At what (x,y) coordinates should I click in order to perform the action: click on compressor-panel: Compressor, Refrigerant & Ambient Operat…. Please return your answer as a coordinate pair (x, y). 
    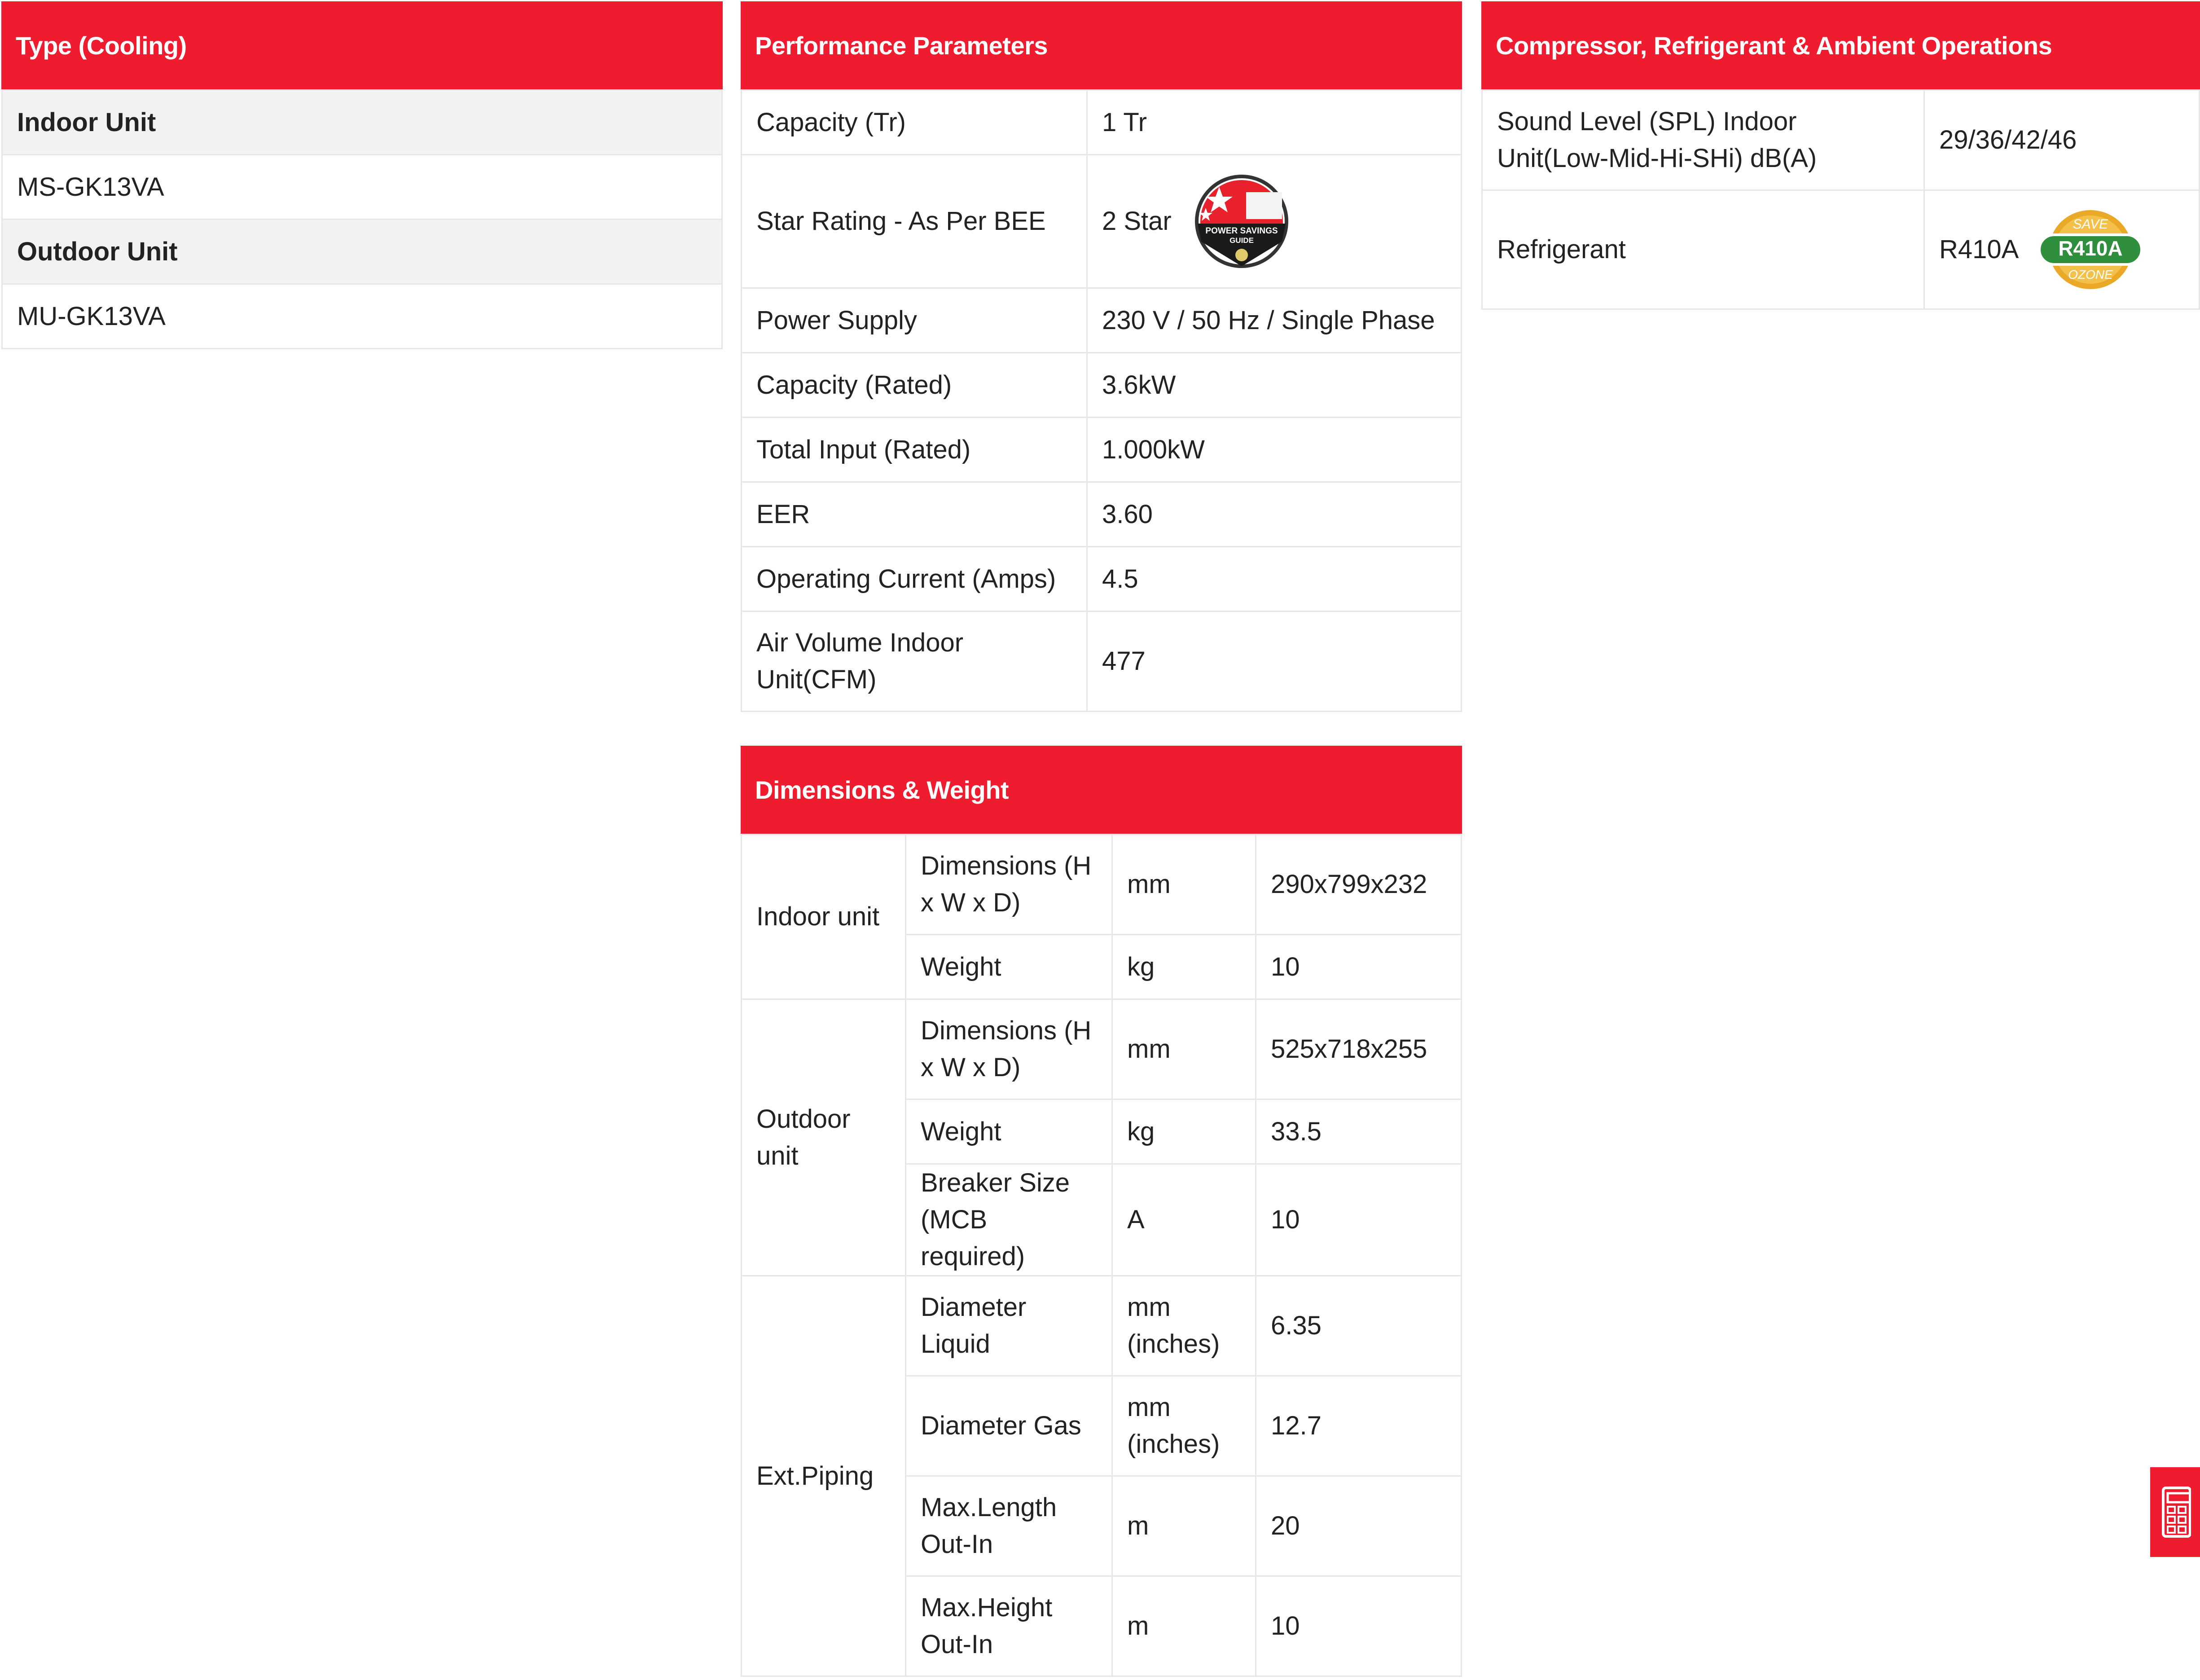
    Looking at the image, I should click on (1840, 156).